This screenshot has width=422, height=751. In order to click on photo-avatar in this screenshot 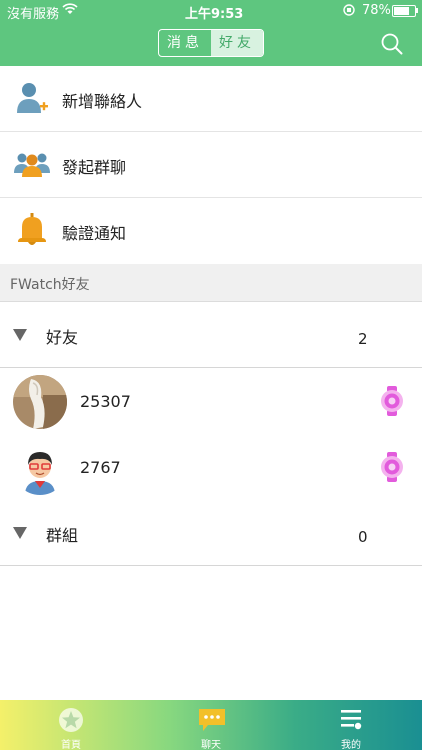, I will do `click(40, 402)`.